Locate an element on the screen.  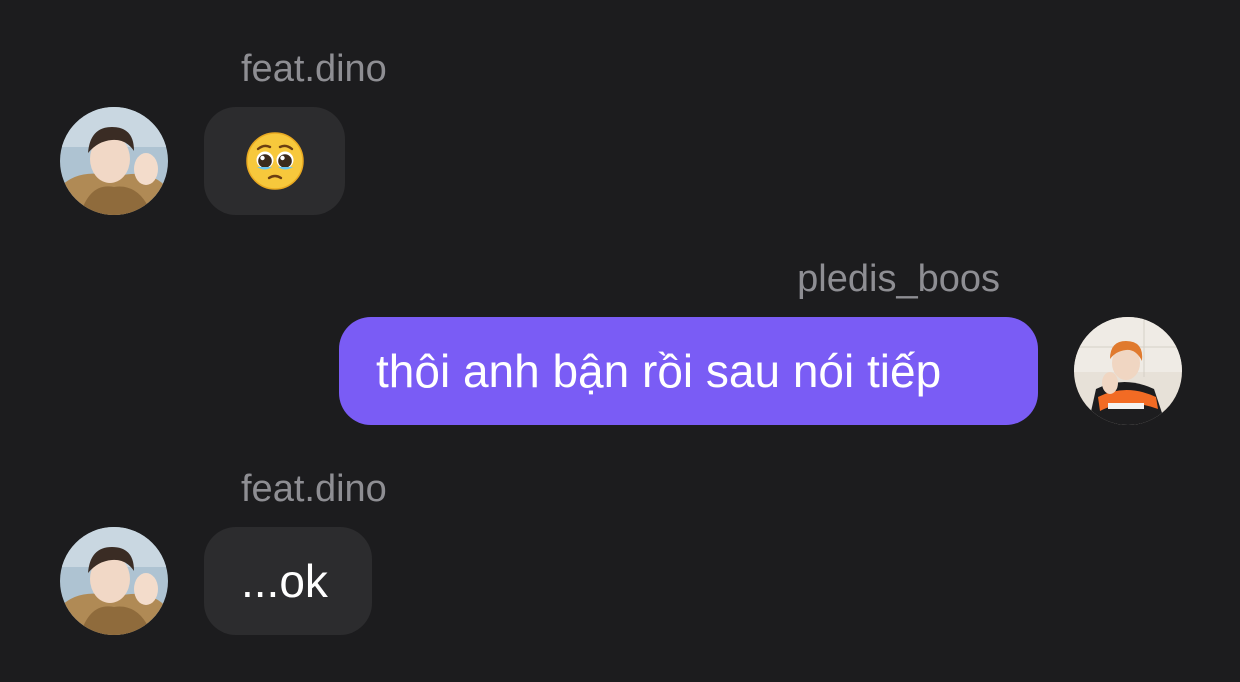
message-bubble: thôi anh bận rồi sau nói tiếp is located at coordinates (688, 371).